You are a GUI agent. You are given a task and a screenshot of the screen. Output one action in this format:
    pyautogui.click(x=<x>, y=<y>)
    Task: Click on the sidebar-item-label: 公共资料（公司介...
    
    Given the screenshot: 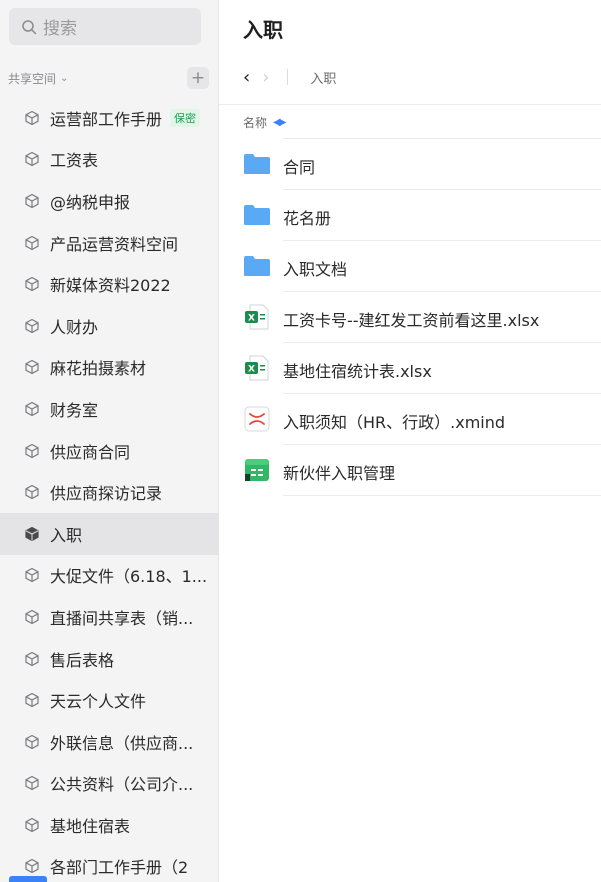 What is the action you would take?
    pyautogui.click(x=122, y=785)
    